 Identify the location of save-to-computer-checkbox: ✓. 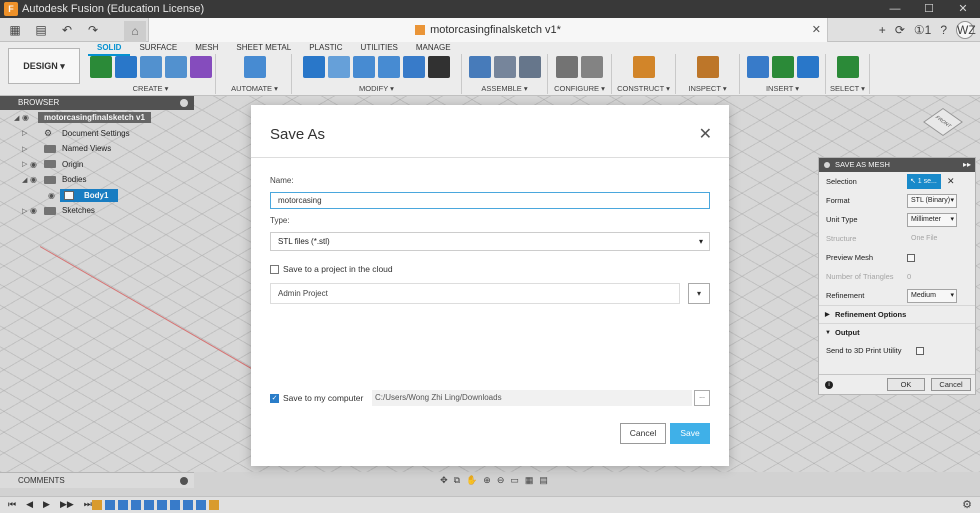
(274, 398).